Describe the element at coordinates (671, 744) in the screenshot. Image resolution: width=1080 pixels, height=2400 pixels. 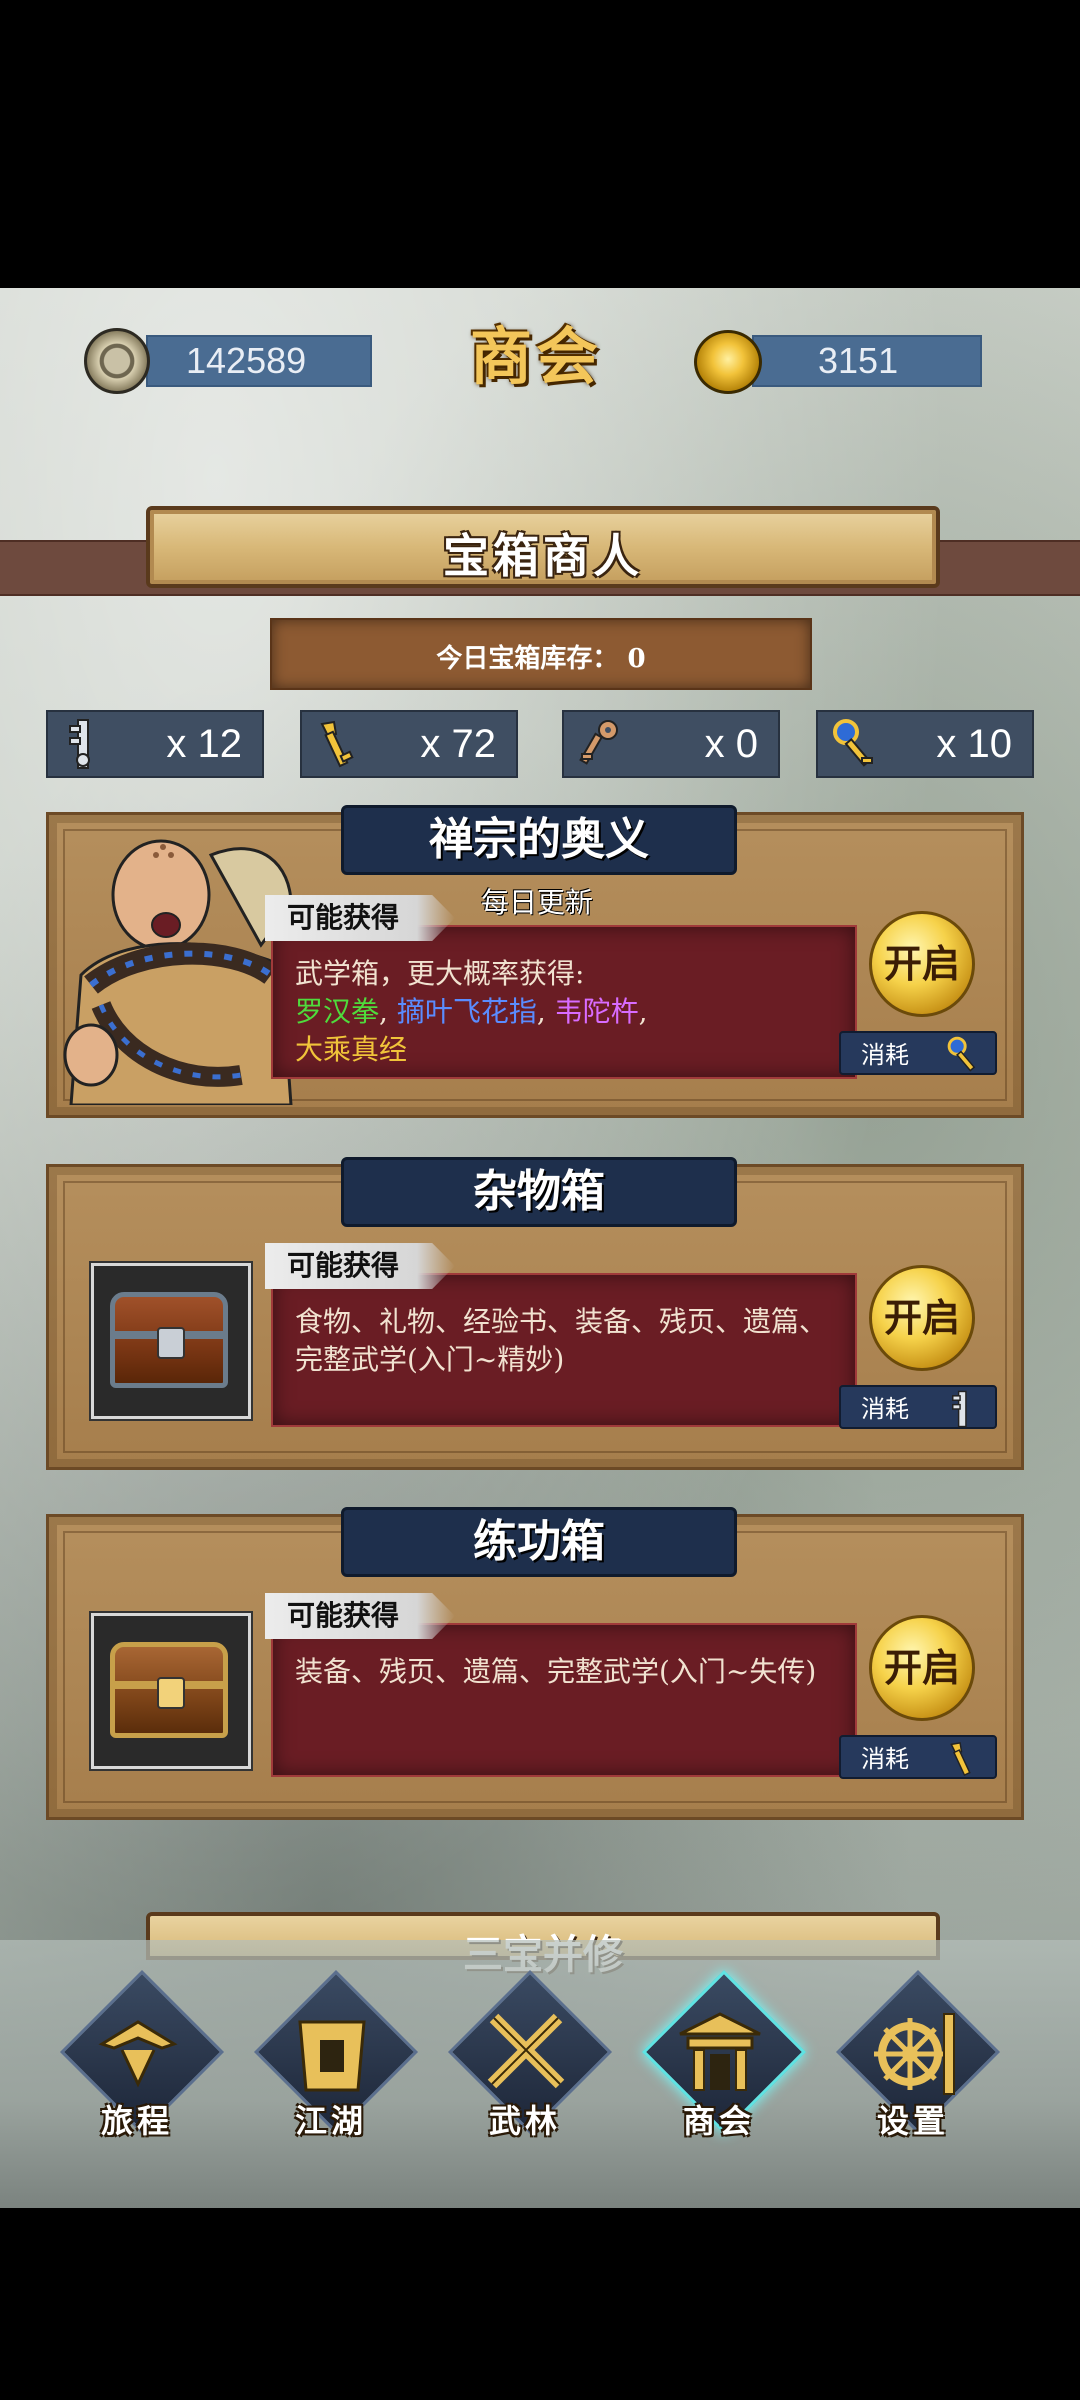
I see `key-count-bronze: x 0` at that location.